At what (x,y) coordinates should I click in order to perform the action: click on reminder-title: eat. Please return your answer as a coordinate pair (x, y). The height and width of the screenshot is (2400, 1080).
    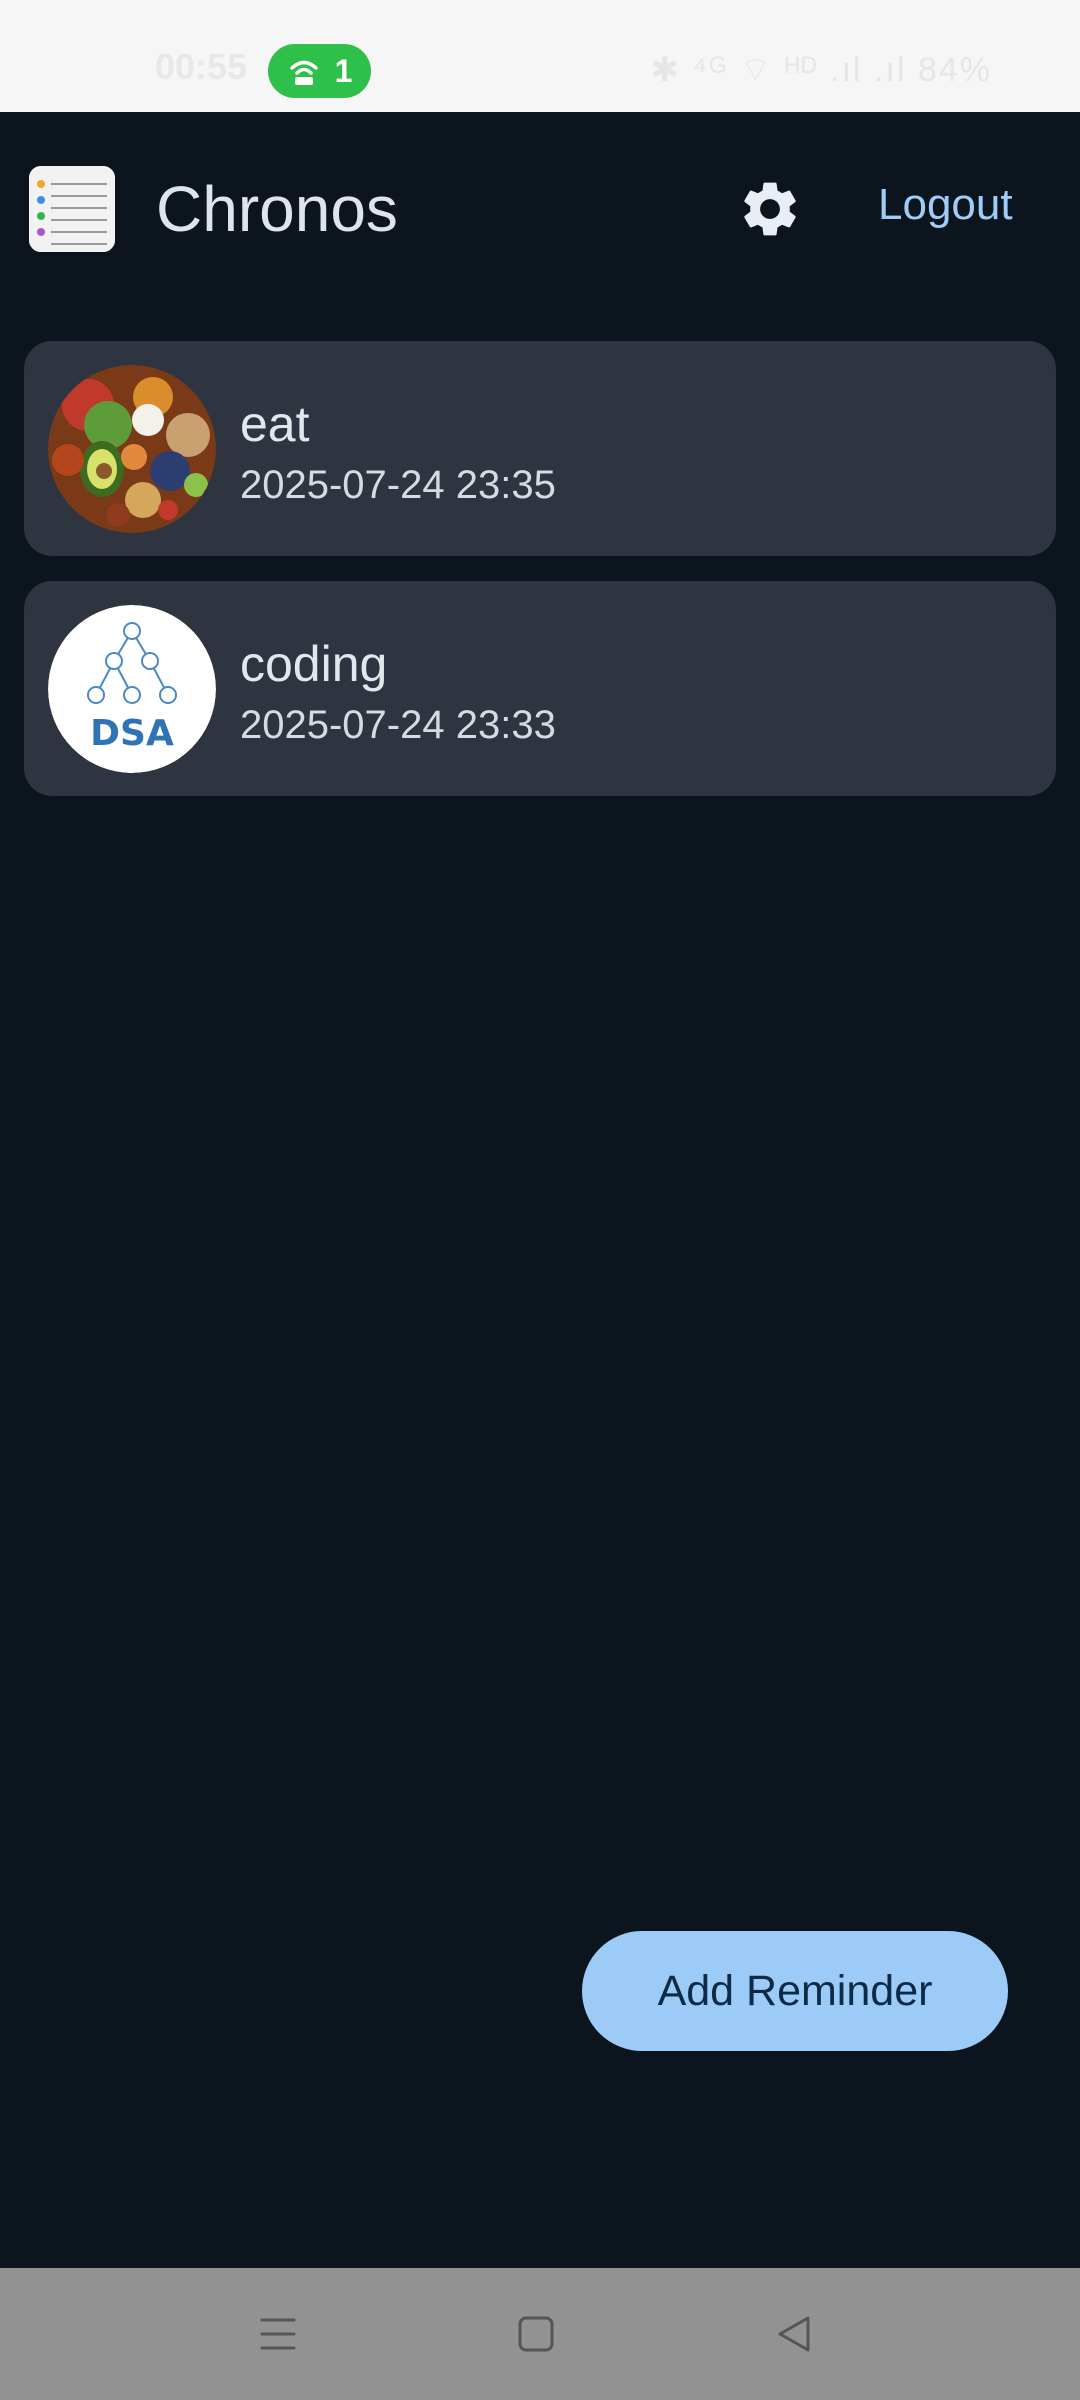
    Looking at the image, I should click on (275, 424).